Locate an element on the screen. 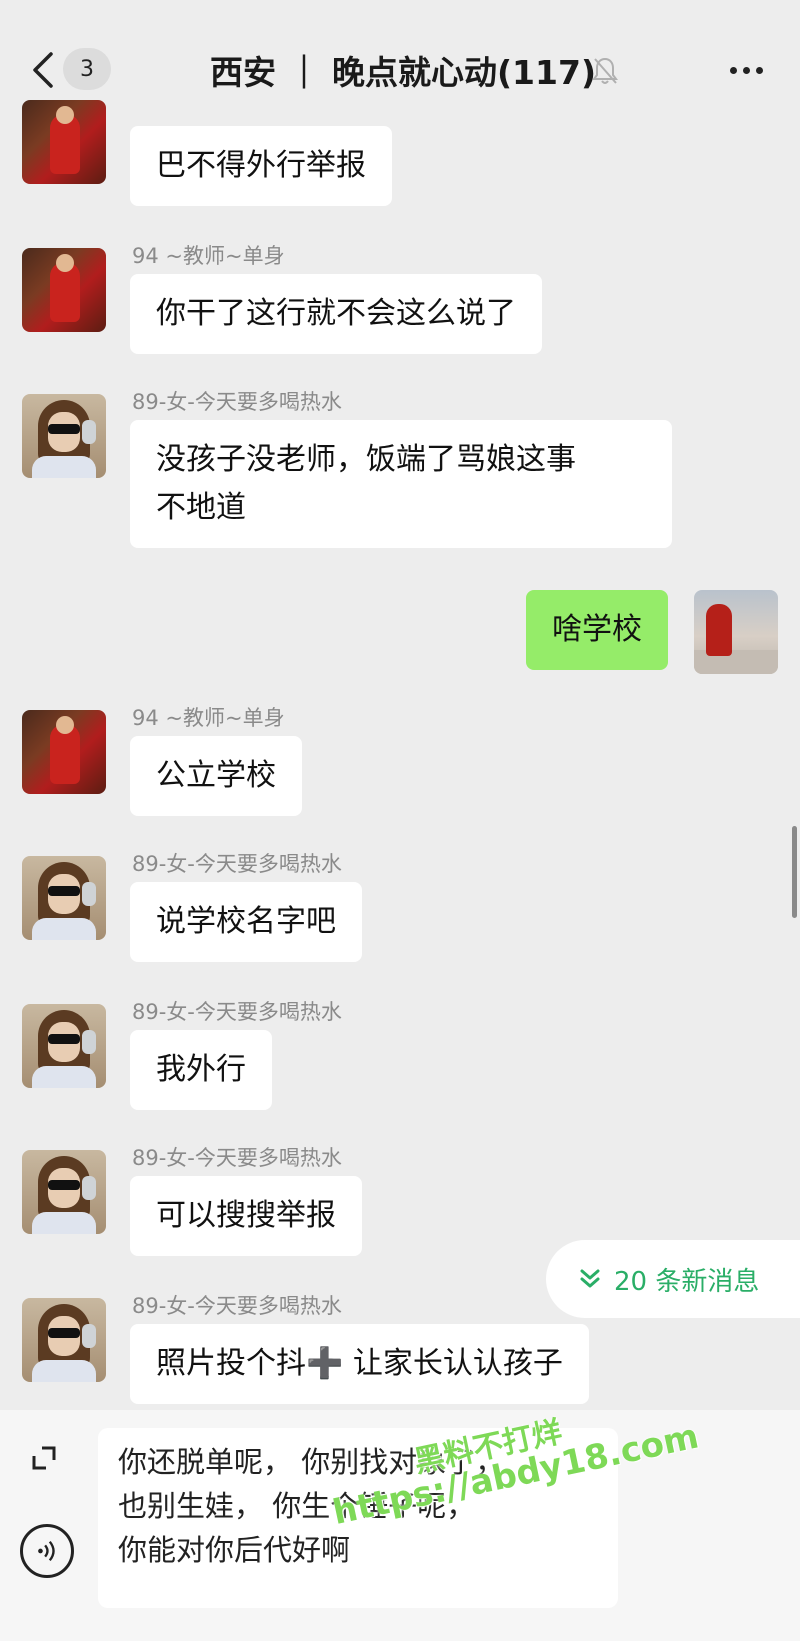 This screenshot has height=1641, width=800. voice-wave-icon is located at coordinates (46, 1551).